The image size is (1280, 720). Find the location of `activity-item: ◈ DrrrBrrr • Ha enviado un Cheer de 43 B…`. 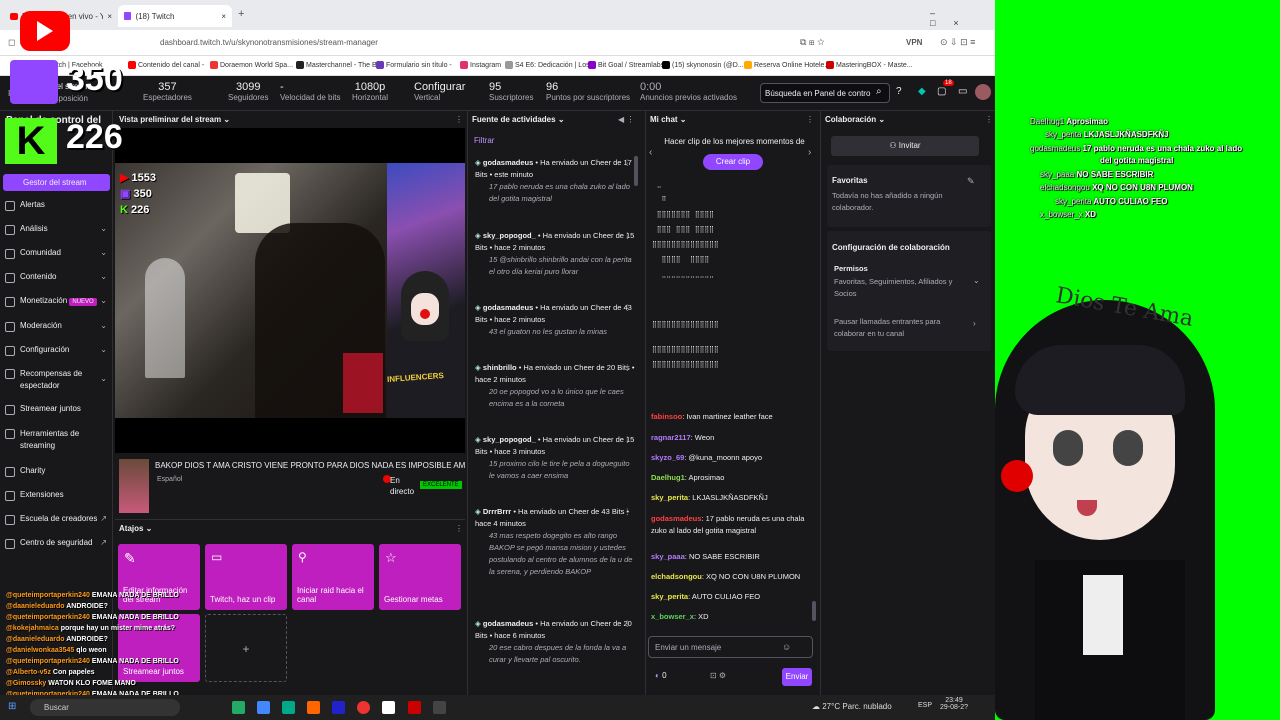

activity-item: ◈ DrrrBrrr • Ha enviado un Cheer de 43 B… is located at coordinates (555, 542).